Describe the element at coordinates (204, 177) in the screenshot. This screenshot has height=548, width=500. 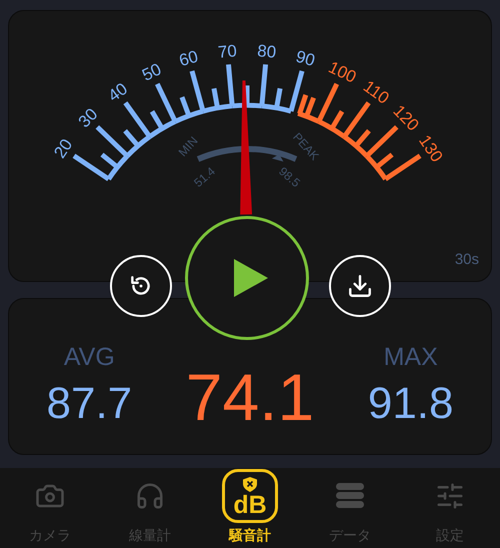
I see `min-value: 51.4` at that location.